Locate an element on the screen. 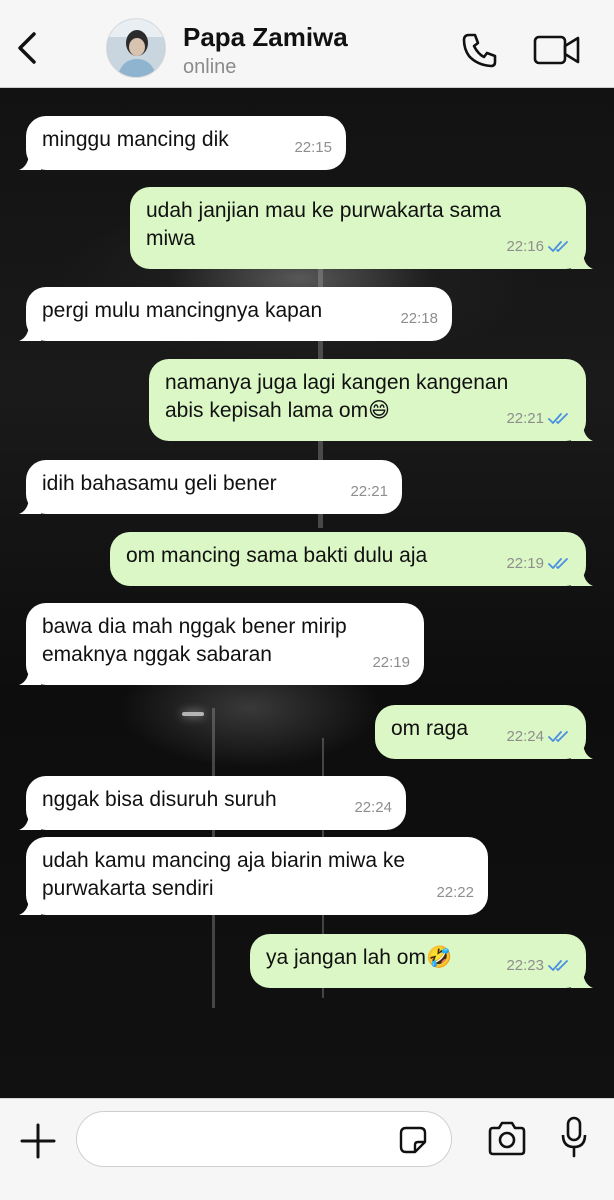 This screenshot has width=614, height=1200. sticker-button is located at coordinates (413, 1140).